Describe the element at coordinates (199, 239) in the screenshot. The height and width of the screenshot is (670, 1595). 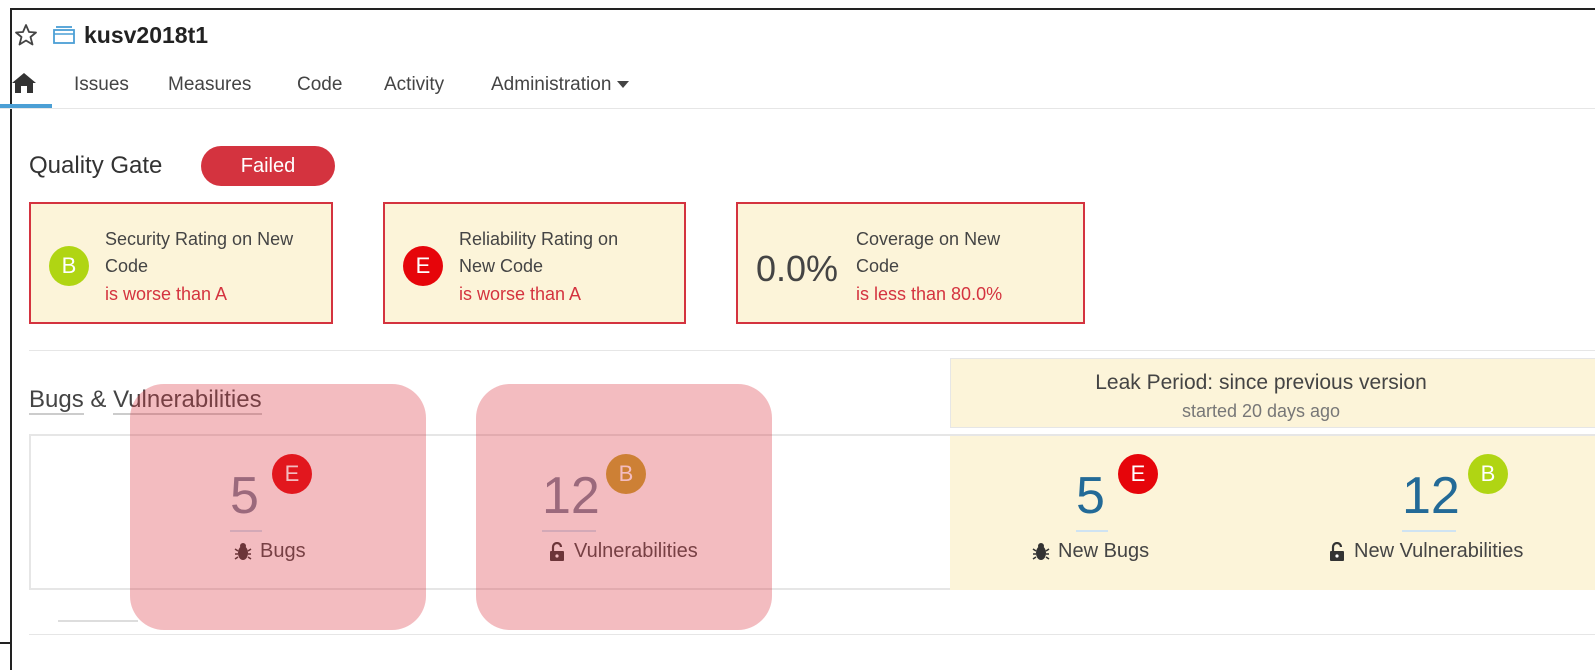
I see `condition-label-line: Security Rating on New` at that location.